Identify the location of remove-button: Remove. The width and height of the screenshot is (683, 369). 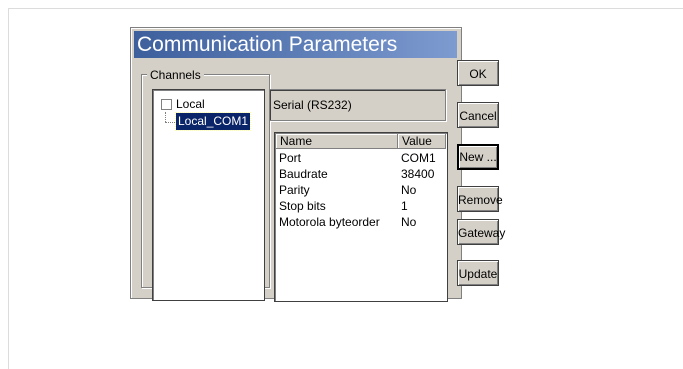
(480, 199).